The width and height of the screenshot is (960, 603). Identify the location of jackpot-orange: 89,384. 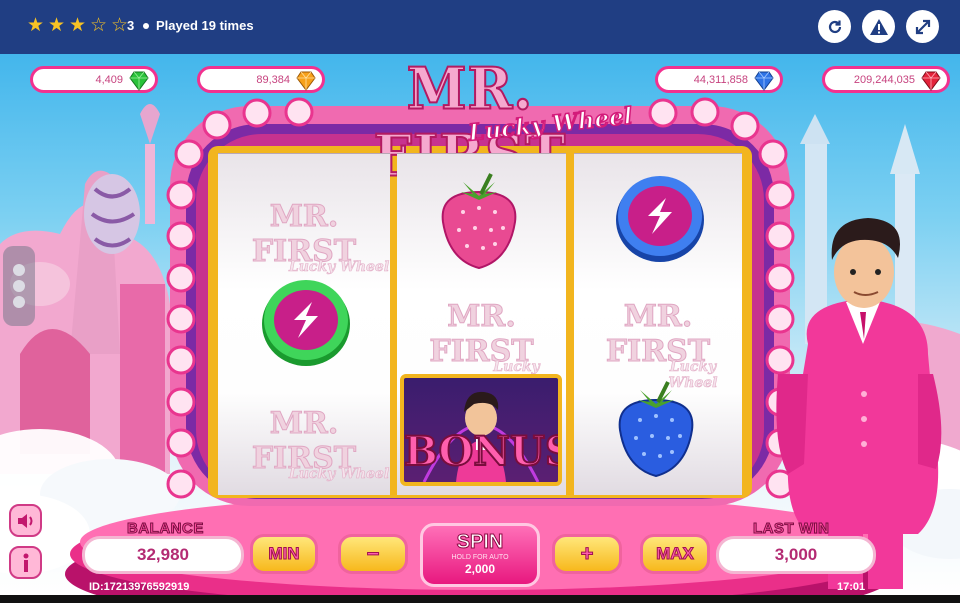
(261, 79).